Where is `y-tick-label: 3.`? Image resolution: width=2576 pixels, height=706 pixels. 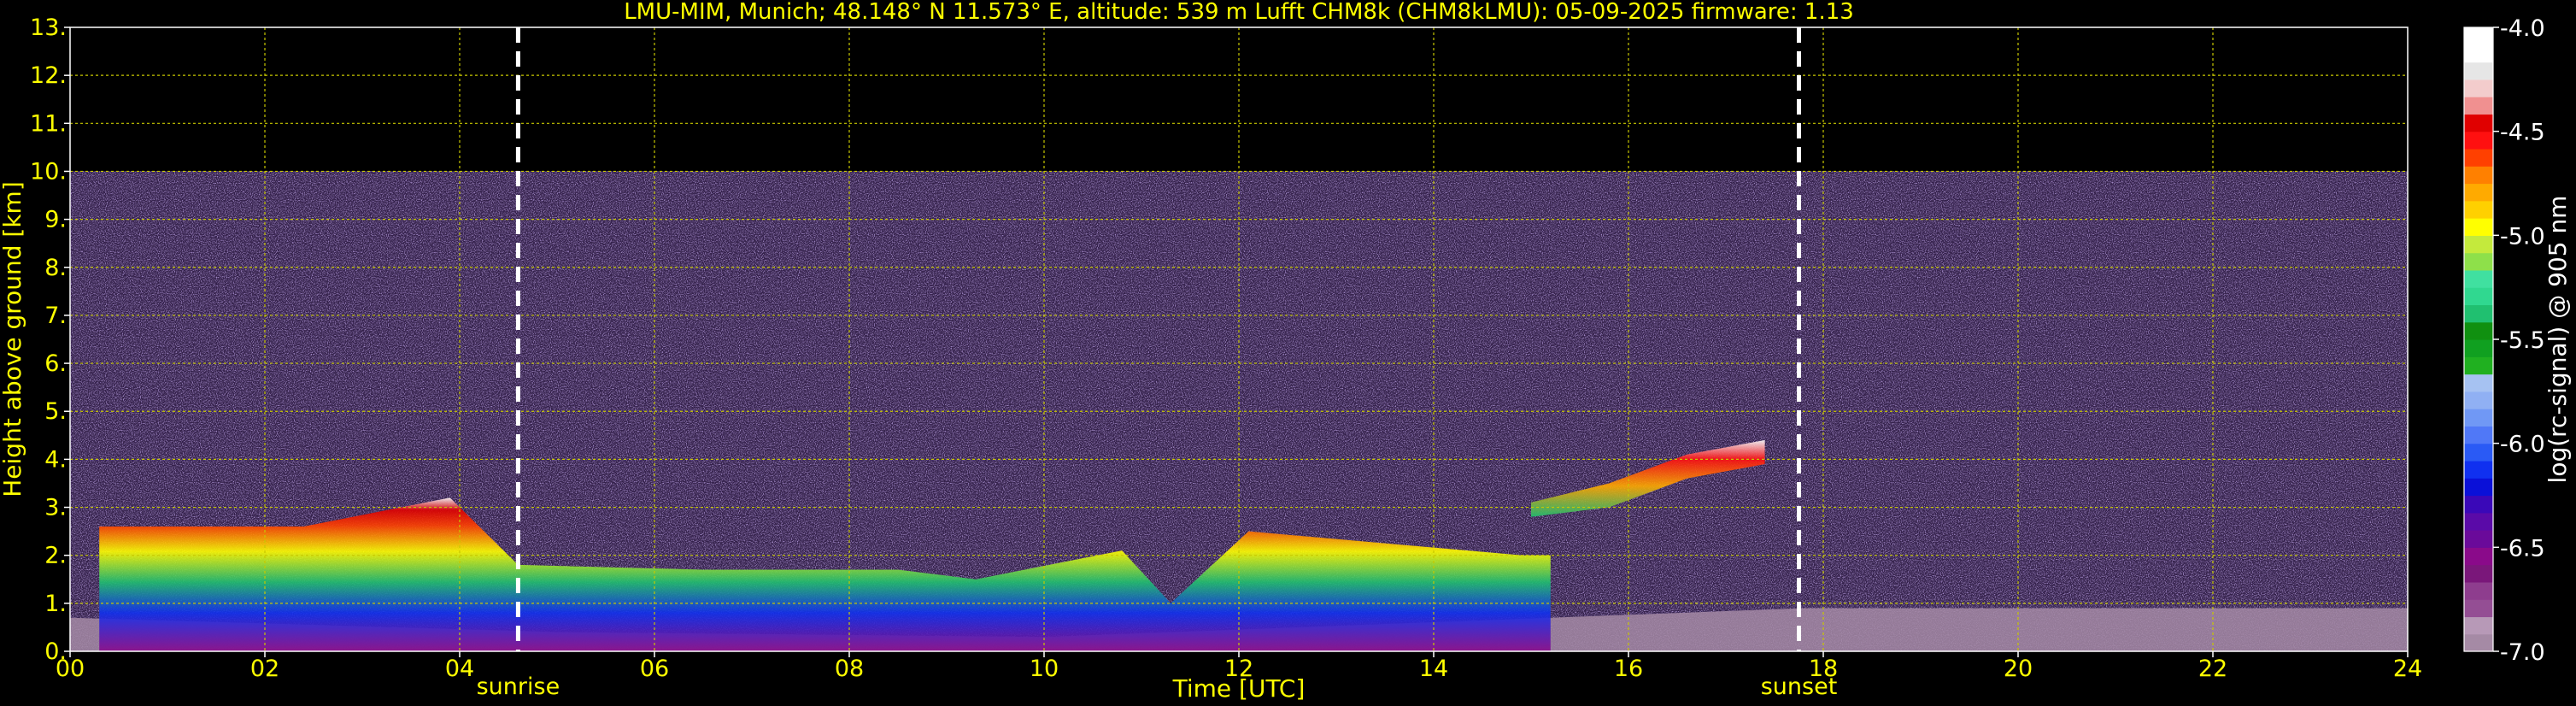 y-tick-label: 3. is located at coordinates (55, 508).